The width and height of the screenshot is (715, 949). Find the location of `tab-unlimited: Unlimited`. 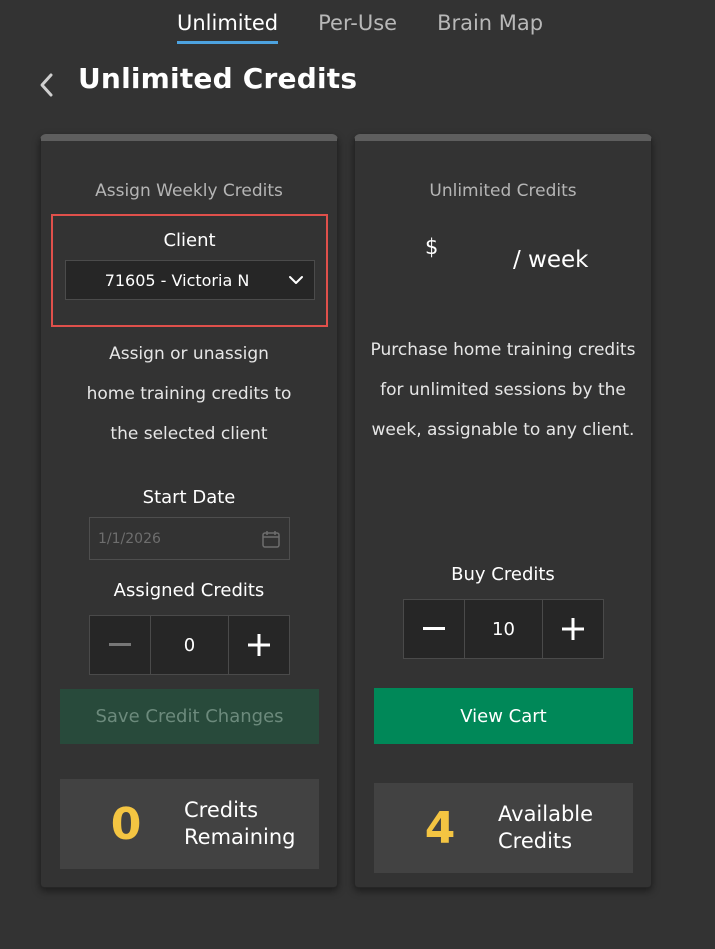

tab-unlimited: Unlimited is located at coordinates (228, 26).